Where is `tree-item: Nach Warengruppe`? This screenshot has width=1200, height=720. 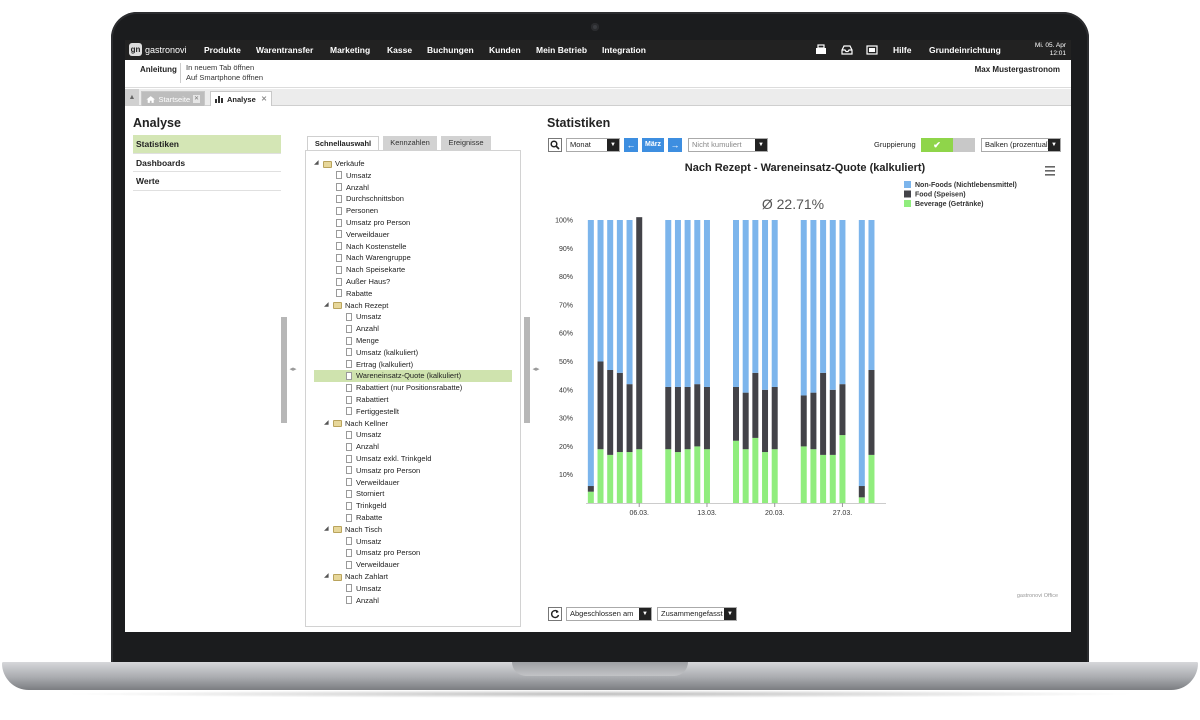 tree-item: Nach Warengruppe is located at coordinates (413, 258).